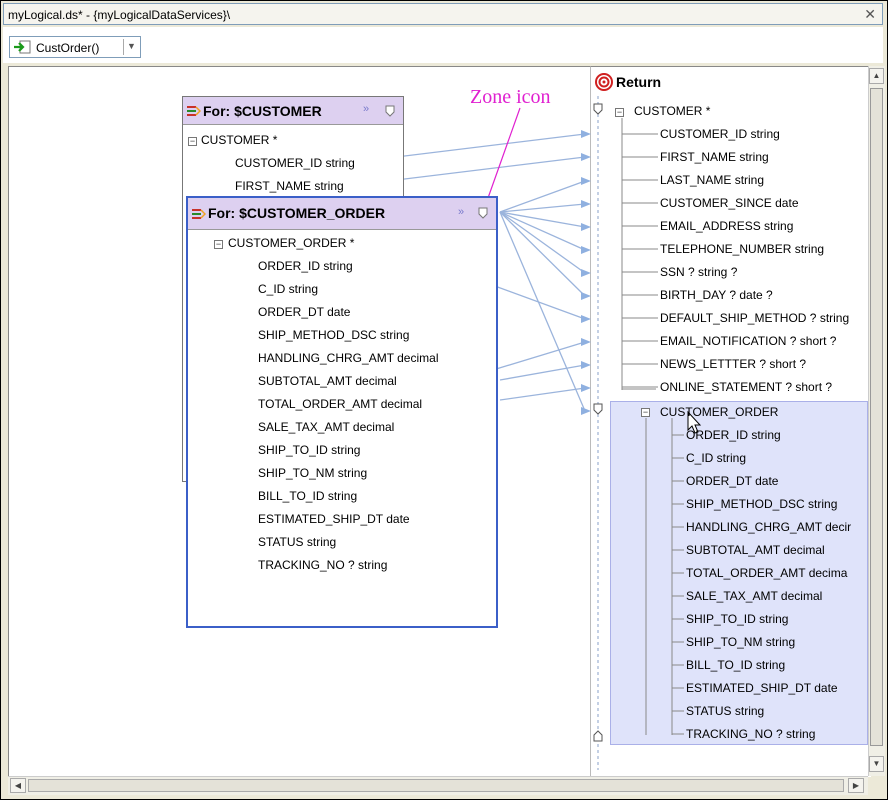 The width and height of the screenshot is (888, 800). I want to click on for-customer-order-field: SHIP_TO_ID string, so click(309, 450).